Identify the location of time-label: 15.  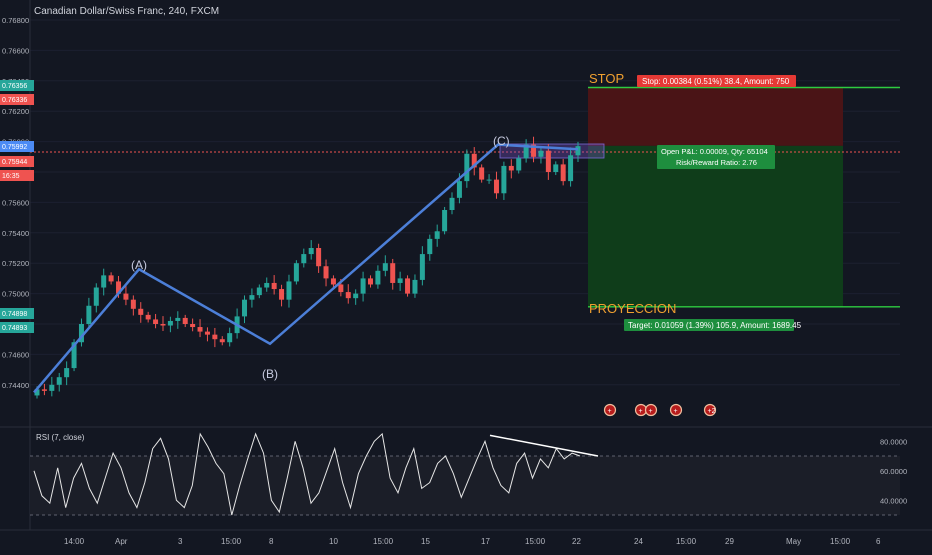
(425, 541).